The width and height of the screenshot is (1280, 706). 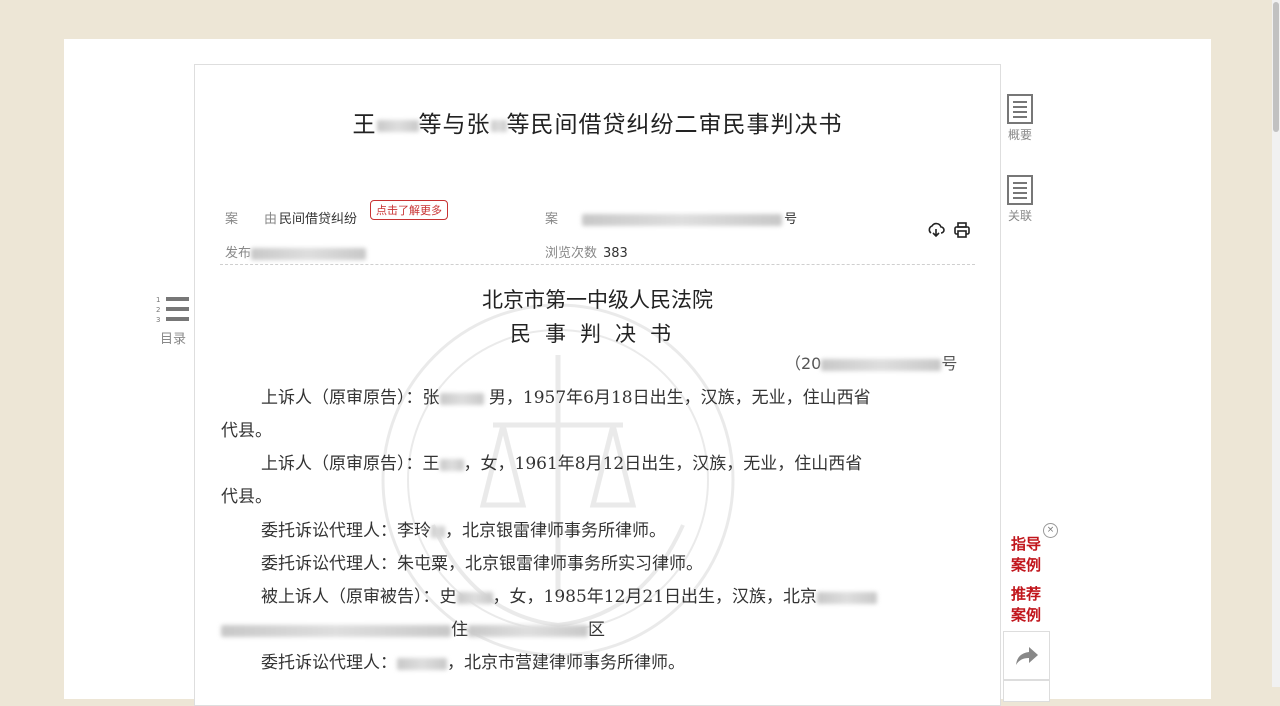 What do you see at coordinates (1276, 67) in the screenshot?
I see `scrollbar-thumb` at bounding box center [1276, 67].